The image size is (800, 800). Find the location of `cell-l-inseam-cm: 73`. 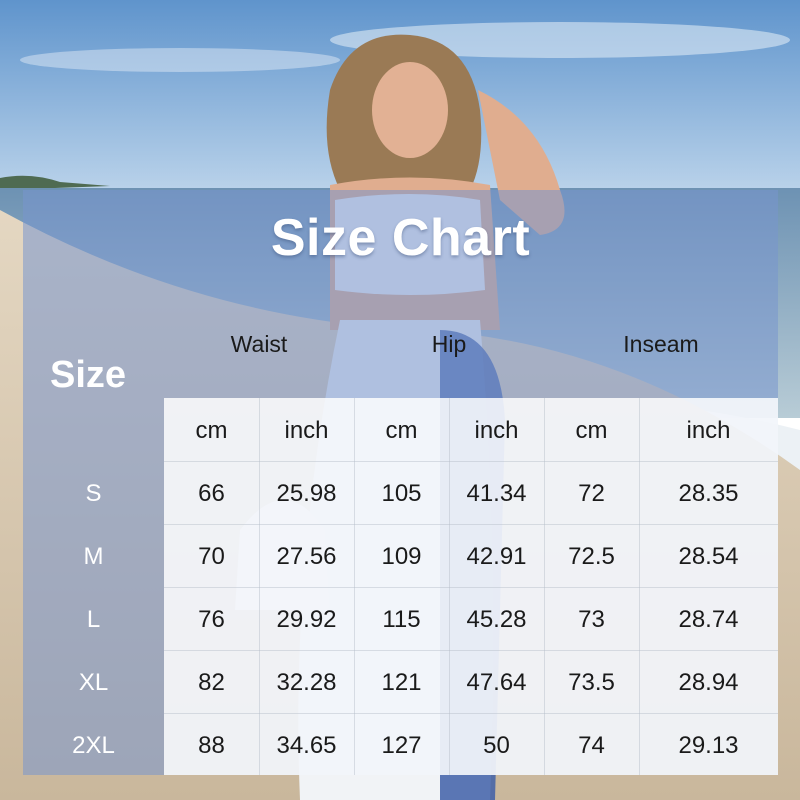

cell-l-inseam-cm: 73 is located at coordinates (591, 619).